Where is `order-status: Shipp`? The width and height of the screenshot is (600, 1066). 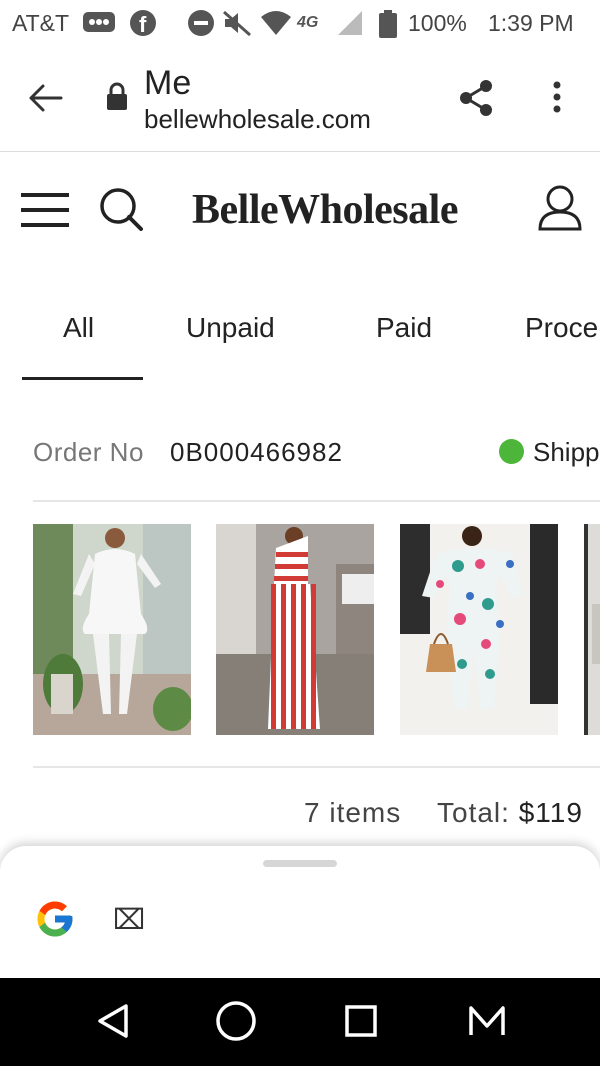 order-status: Shipp is located at coordinates (566, 452).